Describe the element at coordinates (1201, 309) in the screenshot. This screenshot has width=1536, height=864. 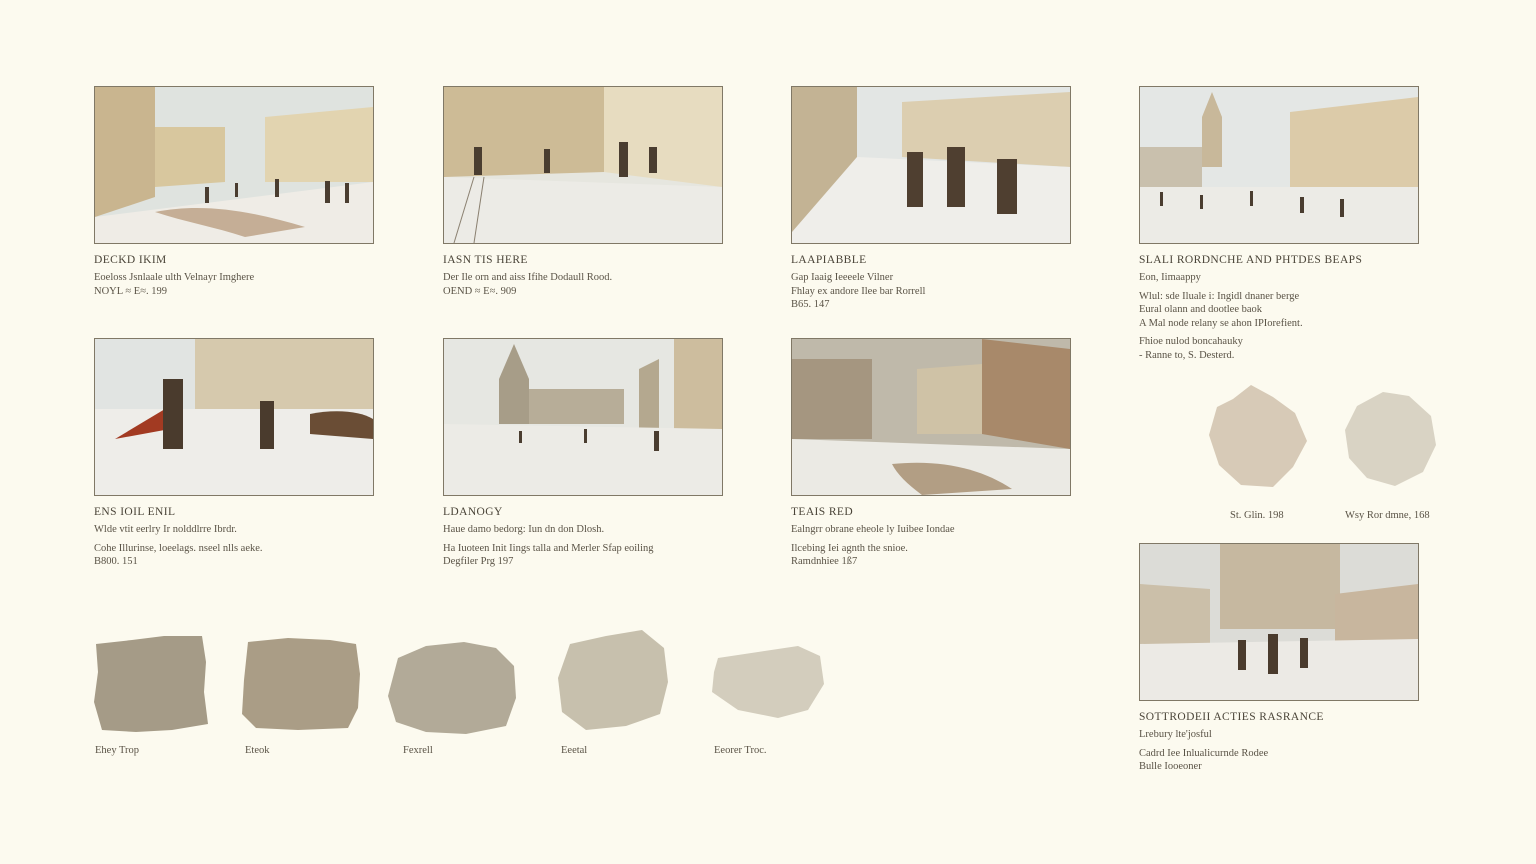
I see `card-caption: Eural olann and dootlee baok` at that location.